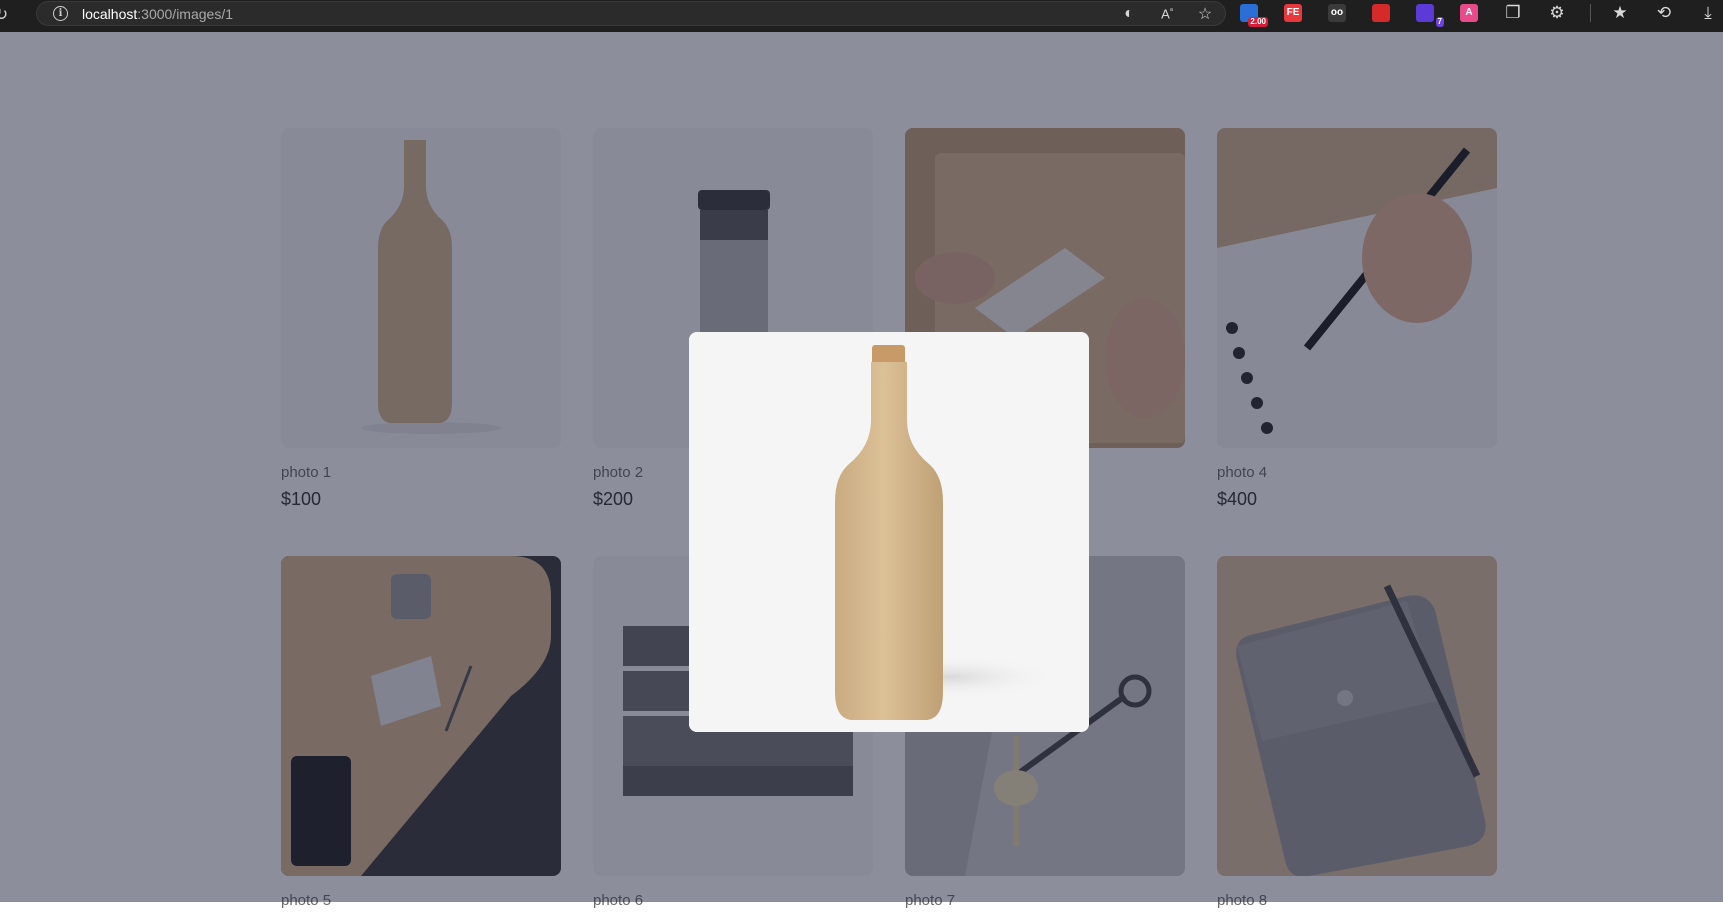 Image resolution: width=1723 pixels, height=917 pixels. I want to click on site-info-icon: i, so click(60, 13).